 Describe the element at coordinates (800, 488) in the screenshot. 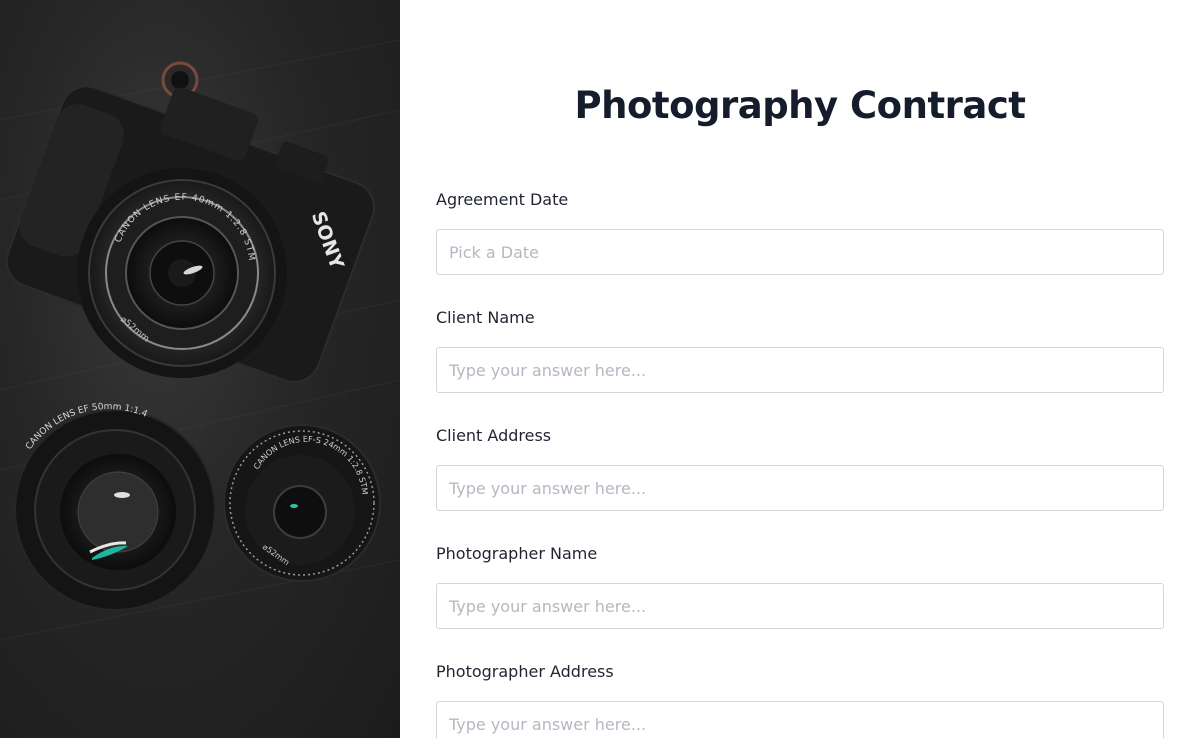

I see `client-address-input` at that location.